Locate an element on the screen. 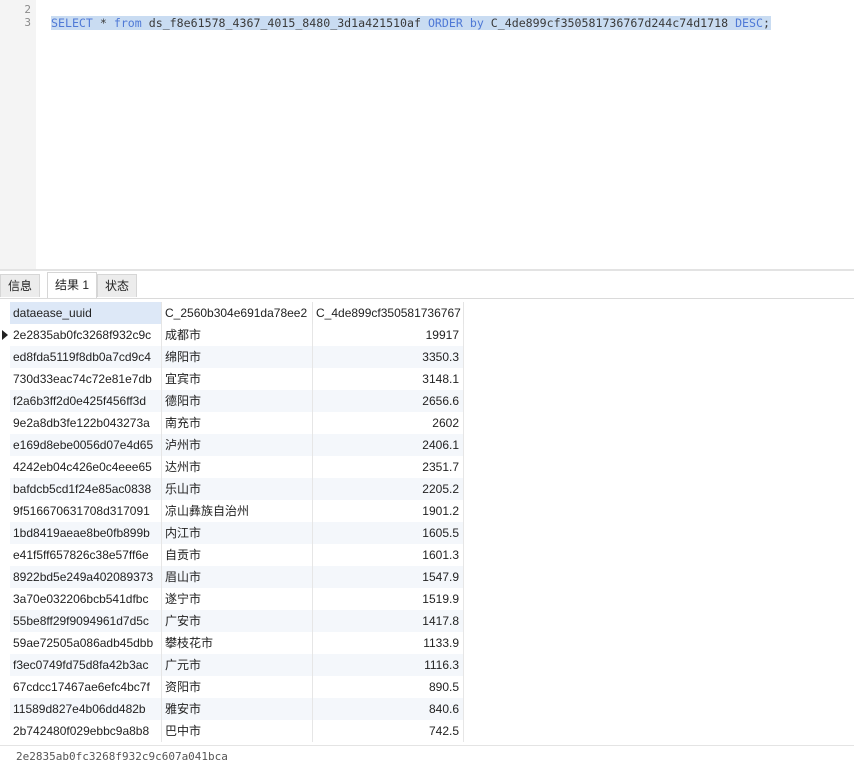  table-cell: 2e2835ab0fc3268f932c9c is located at coordinates (86, 335).